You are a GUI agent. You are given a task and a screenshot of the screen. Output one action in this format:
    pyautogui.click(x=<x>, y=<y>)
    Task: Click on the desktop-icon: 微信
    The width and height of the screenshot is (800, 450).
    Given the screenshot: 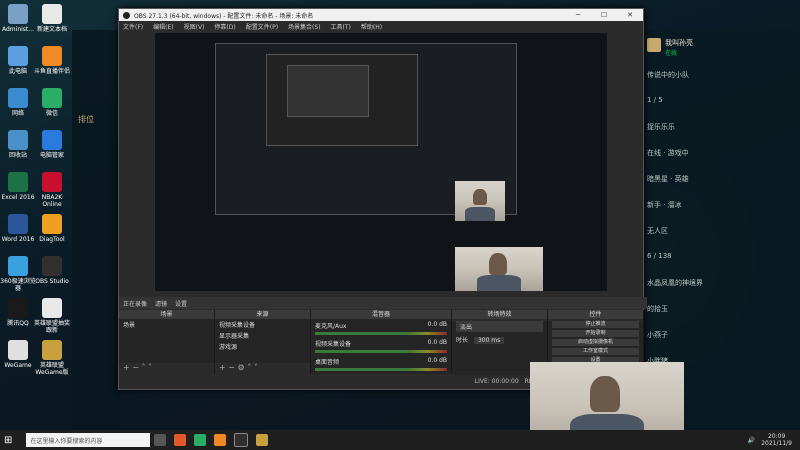 What is the action you would take?
    pyautogui.click(x=52, y=102)
    